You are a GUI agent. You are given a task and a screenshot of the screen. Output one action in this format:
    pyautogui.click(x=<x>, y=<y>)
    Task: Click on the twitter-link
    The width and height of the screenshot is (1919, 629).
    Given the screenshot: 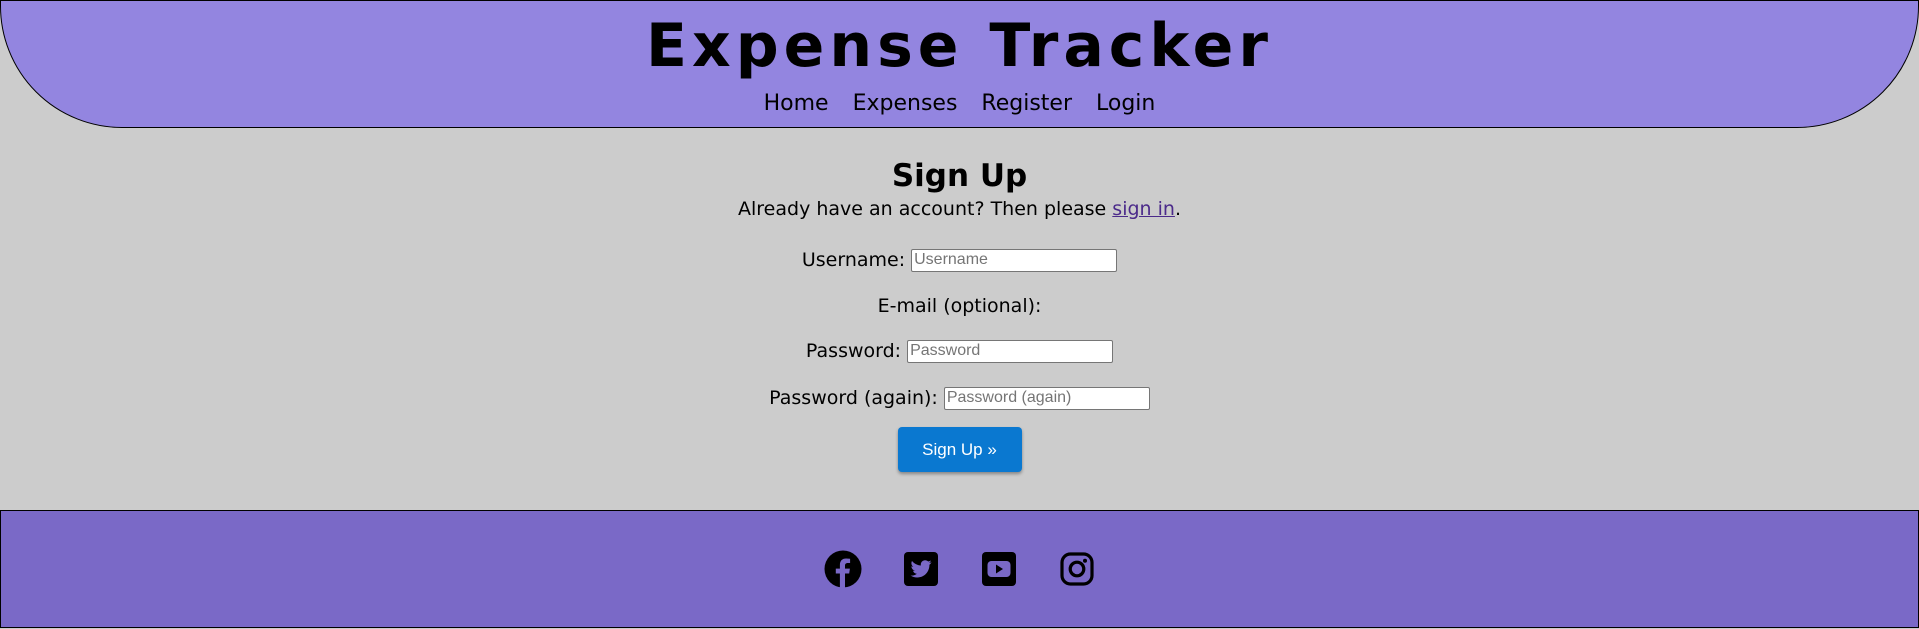 What is the action you would take?
    pyautogui.click(x=921, y=569)
    